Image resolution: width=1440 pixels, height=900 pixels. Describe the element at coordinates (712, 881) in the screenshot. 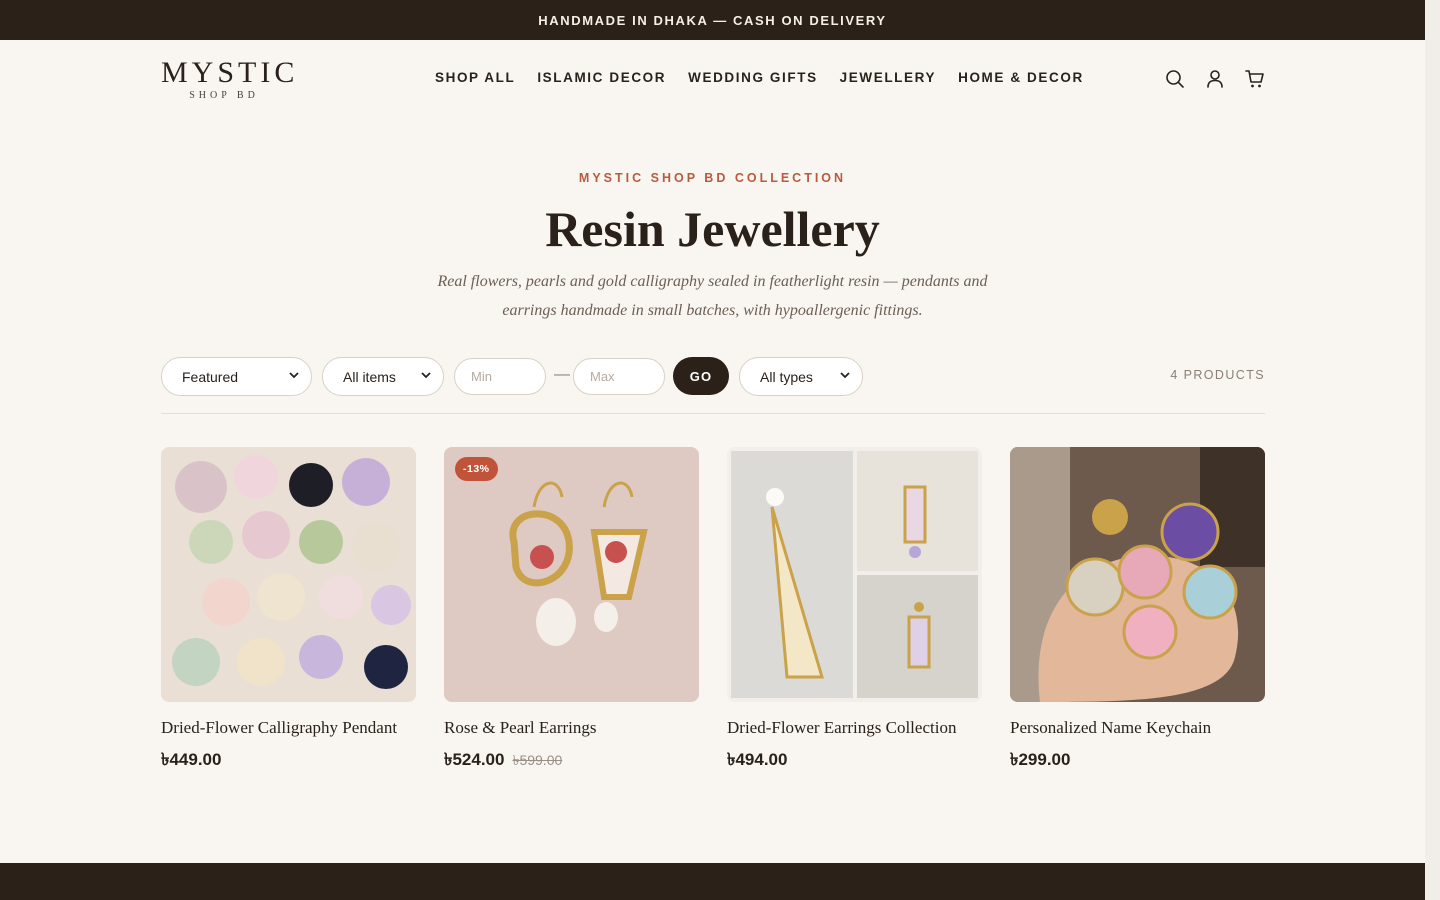

I see `site-footer` at that location.